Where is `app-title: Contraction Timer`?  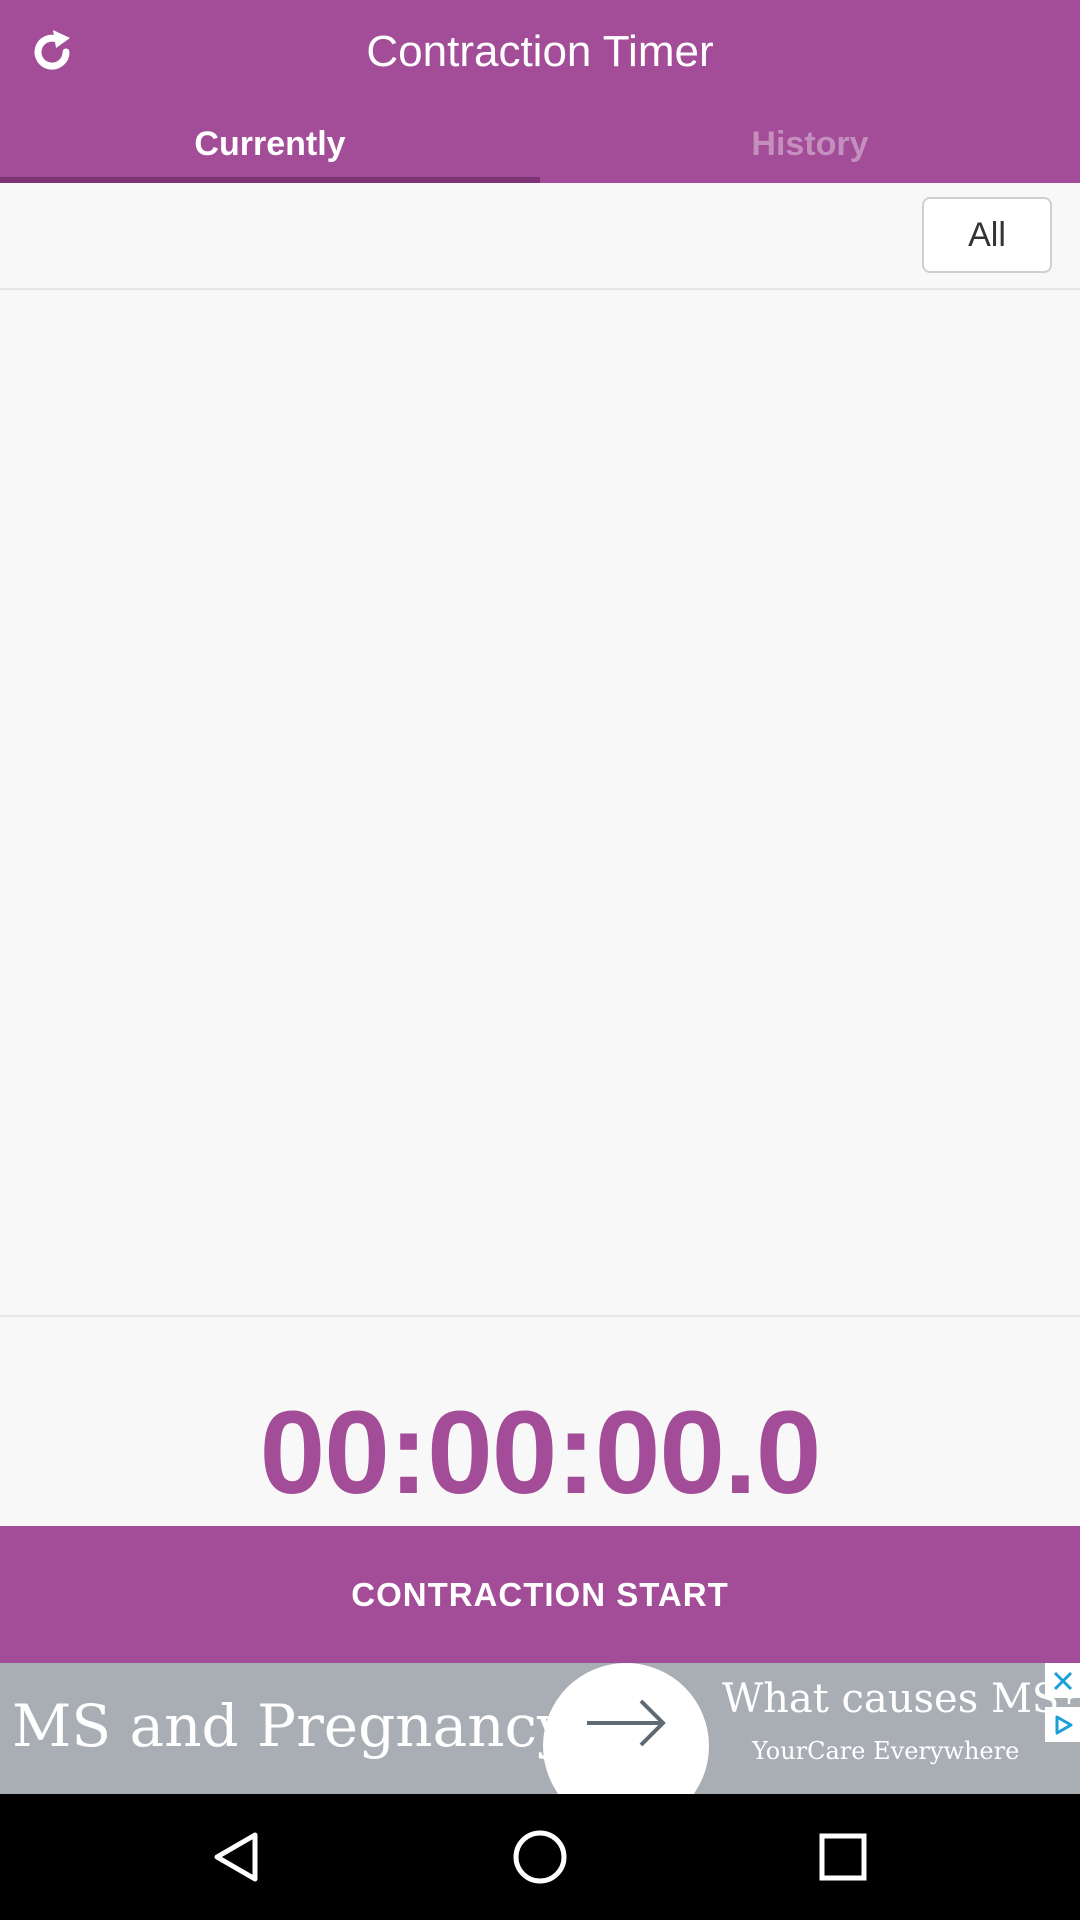
app-title: Contraction Timer is located at coordinates (540, 51).